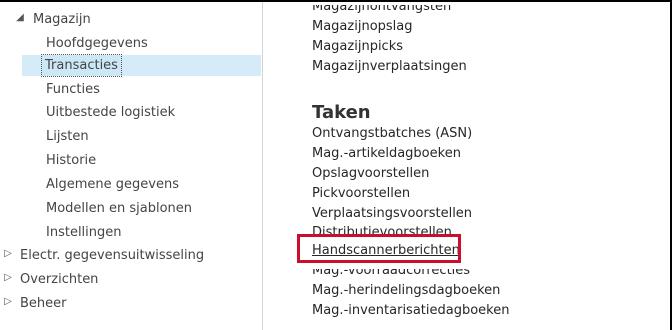  I want to click on link-mag-inventarisatiedagboeken: Mag.-inventarisatiedagboeken, so click(410, 311).